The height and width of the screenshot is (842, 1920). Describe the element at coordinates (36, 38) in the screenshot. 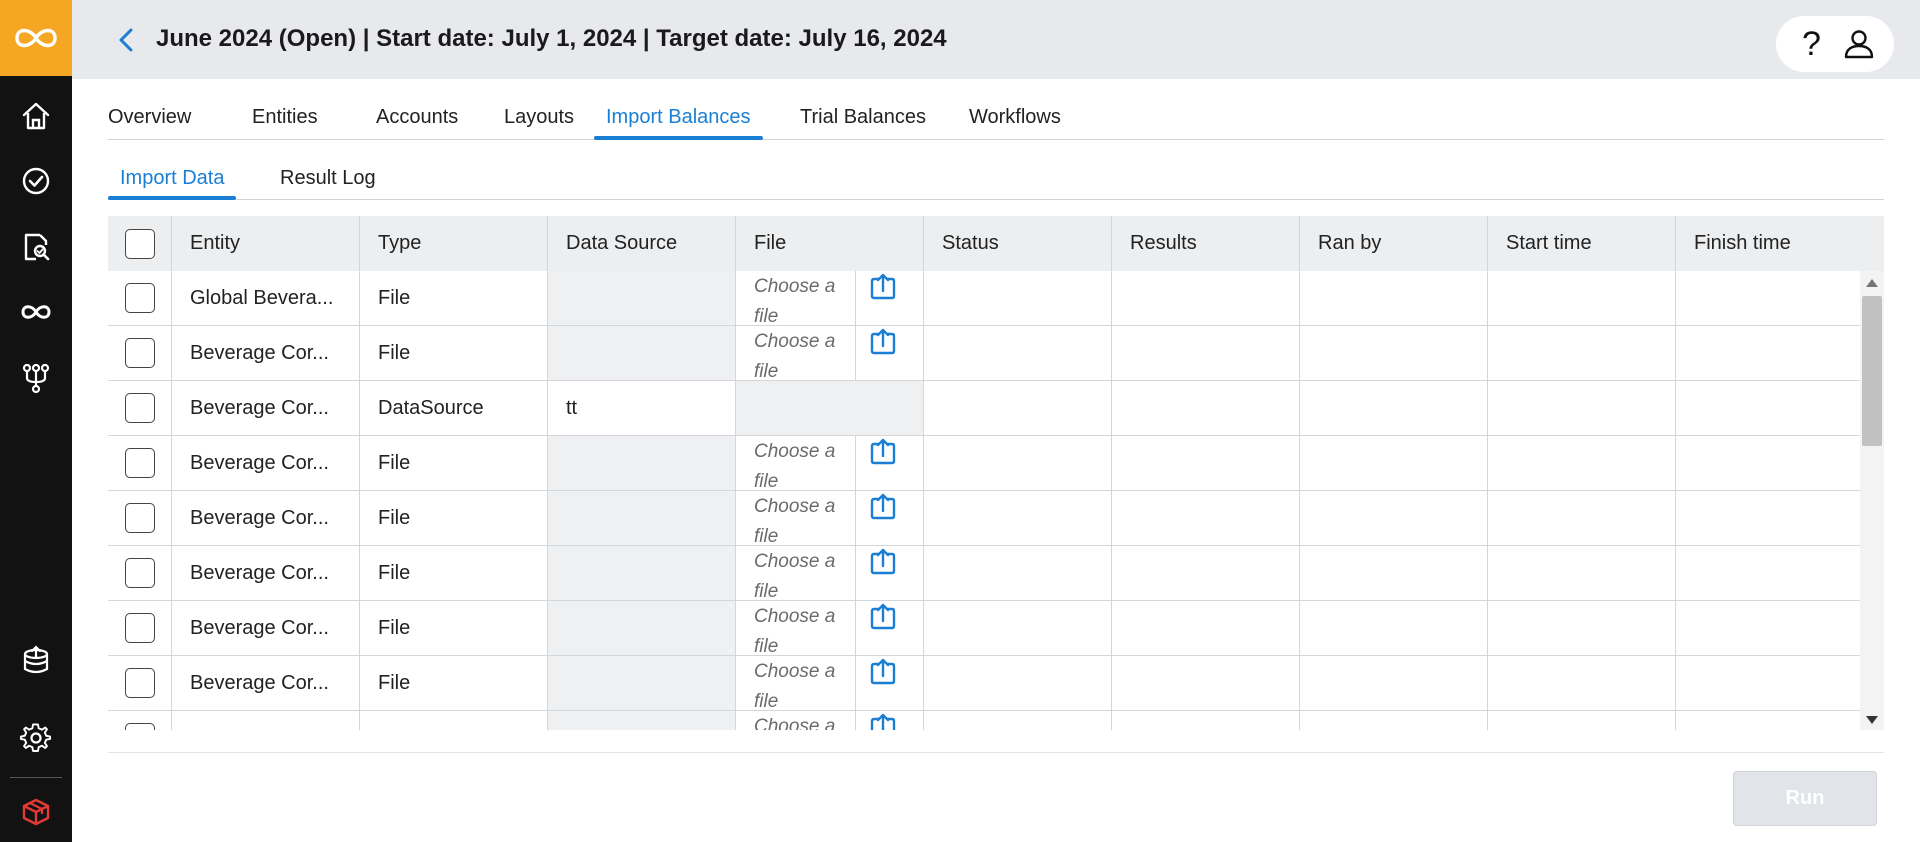

I see `infinity-loop-logo` at that location.